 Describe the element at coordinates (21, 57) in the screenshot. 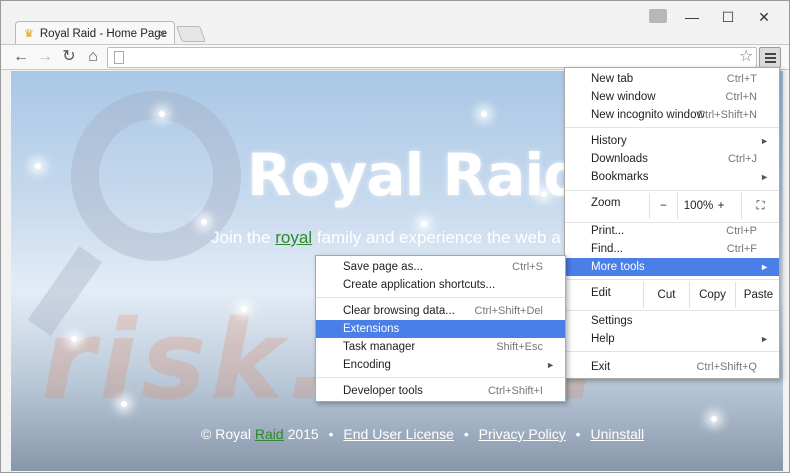

I see `back-arrow-icon: ←` at that location.